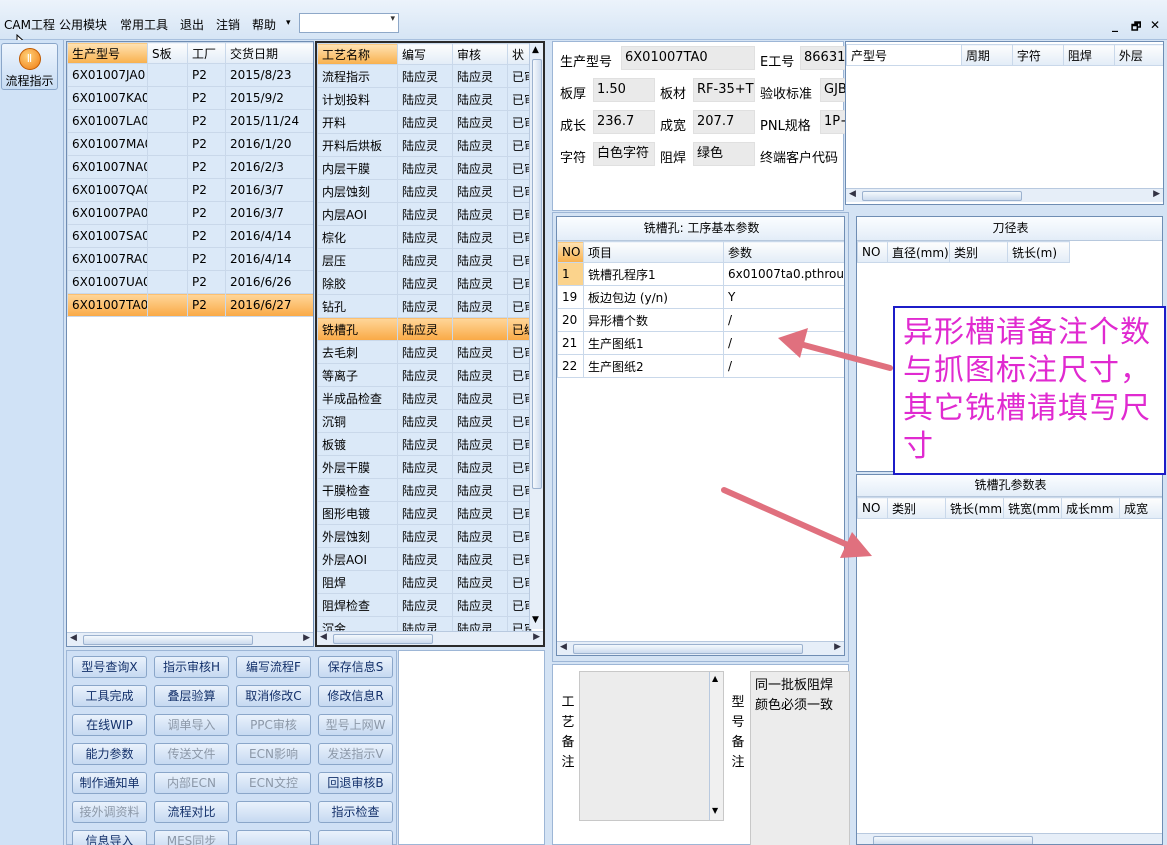  Describe the element at coordinates (715, 810) in the screenshot. I see `scroll-down-icon: ▼` at that location.